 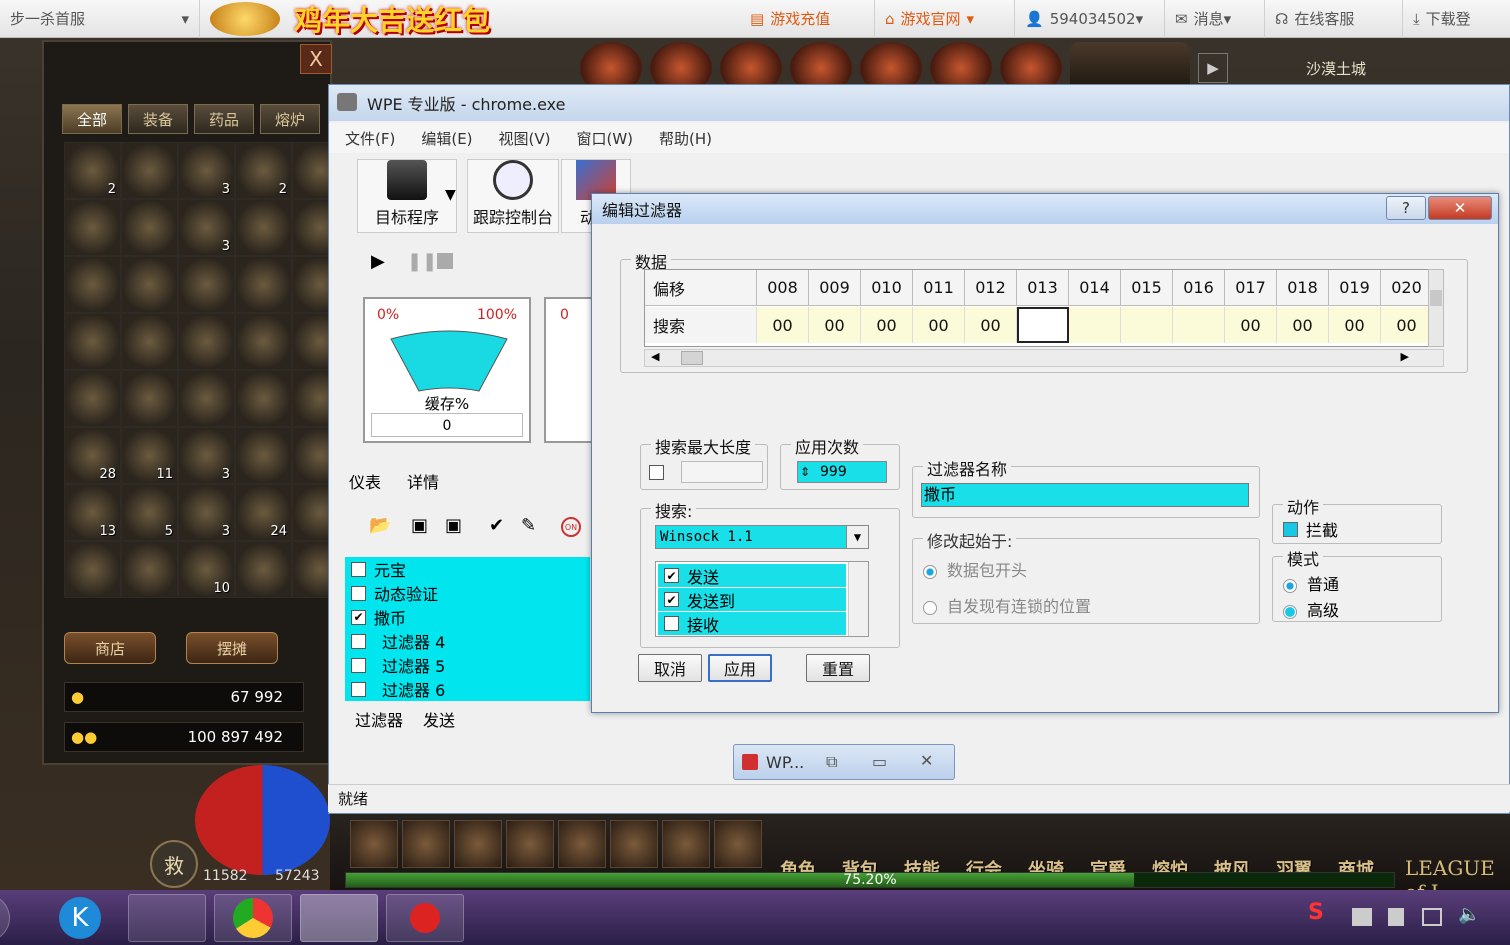 I want to click on dialog-titlebar: 编辑过滤器, so click(x=1045, y=209).